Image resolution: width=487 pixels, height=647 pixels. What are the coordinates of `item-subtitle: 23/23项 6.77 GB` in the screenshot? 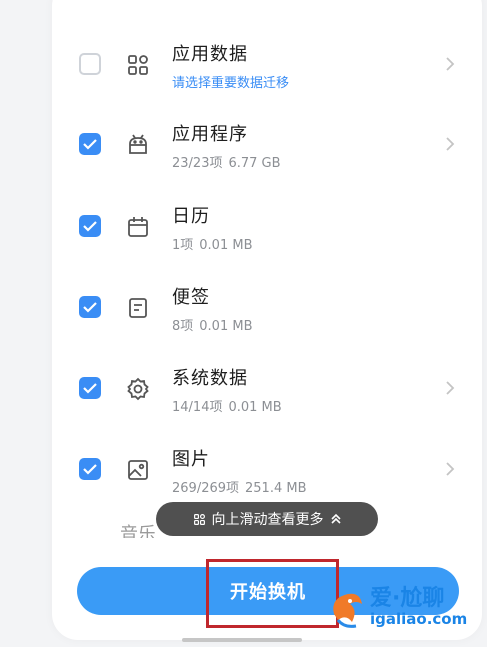 It's located at (226, 161).